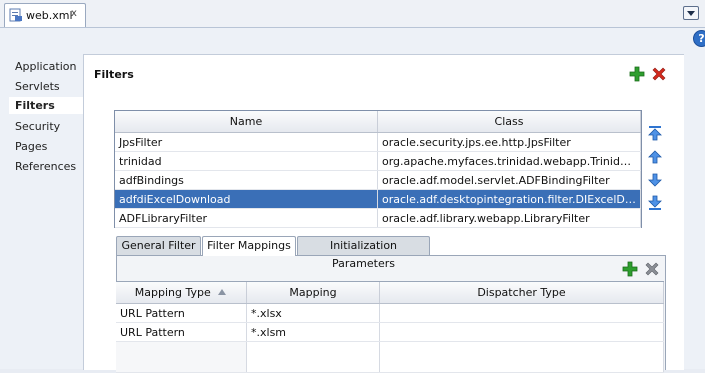 This screenshot has width=705, height=373. Describe the element at coordinates (390, 357) in the screenshot. I see `table-row` at that location.